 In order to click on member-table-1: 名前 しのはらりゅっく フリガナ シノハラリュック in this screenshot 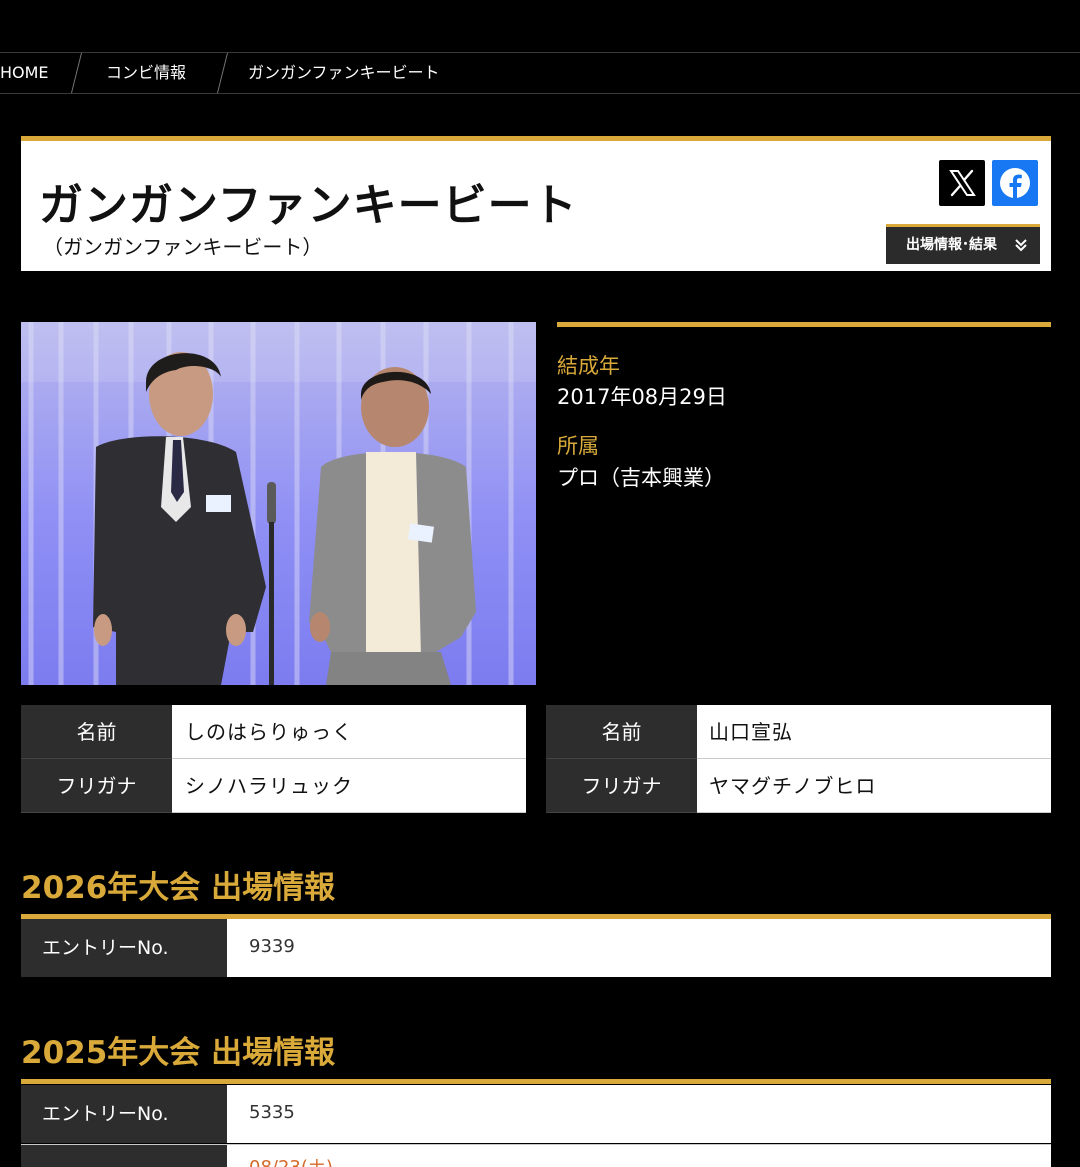, I will do `click(273, 759)`.